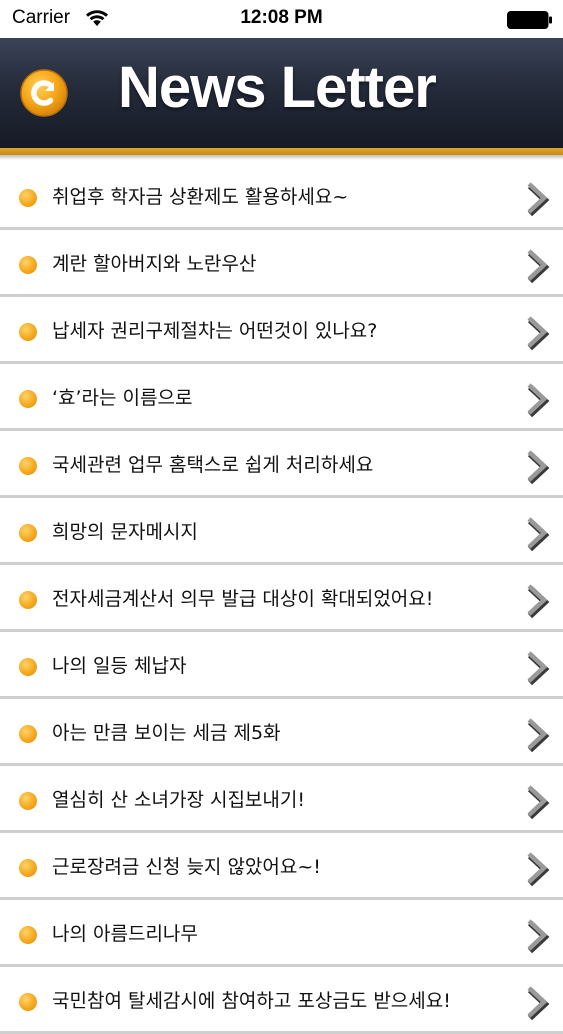 Image resolution: width=563 pixels, height=1034 pixels. What do you see at coordinates (281, 263) in the screenshot?
I see `list-item: 계란 할아버지와 노란우산` at bounding box center [281, 263].